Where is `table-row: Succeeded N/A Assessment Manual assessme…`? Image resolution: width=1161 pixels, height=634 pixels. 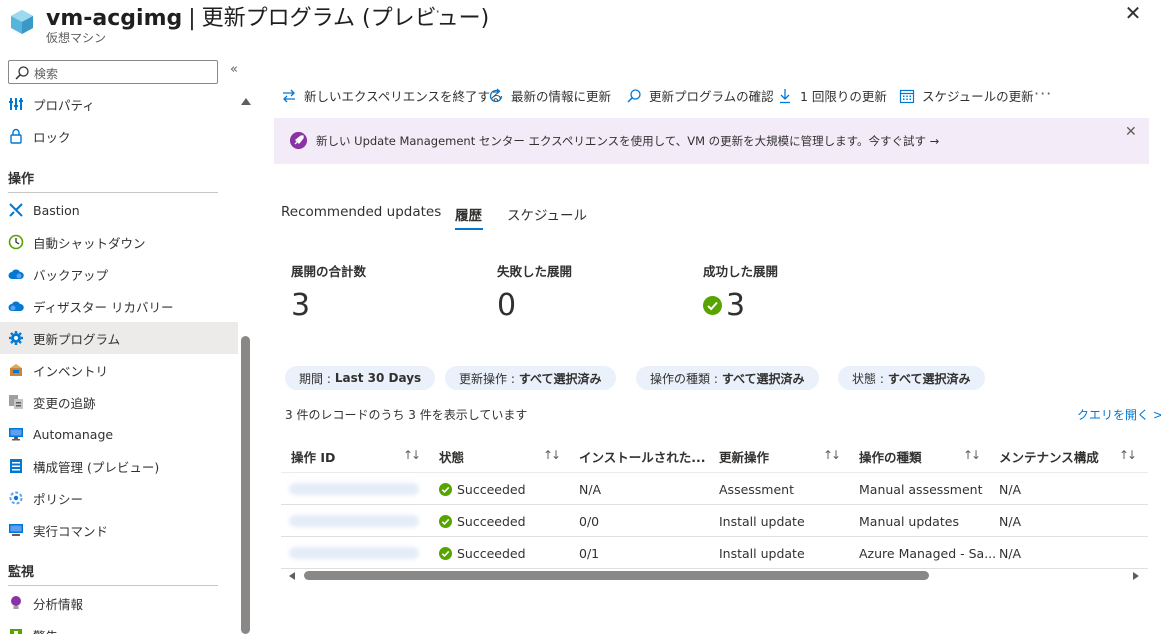 table-row: Succeeded N/A Assessment Manual assessme… is located at coordinates (714, 489).